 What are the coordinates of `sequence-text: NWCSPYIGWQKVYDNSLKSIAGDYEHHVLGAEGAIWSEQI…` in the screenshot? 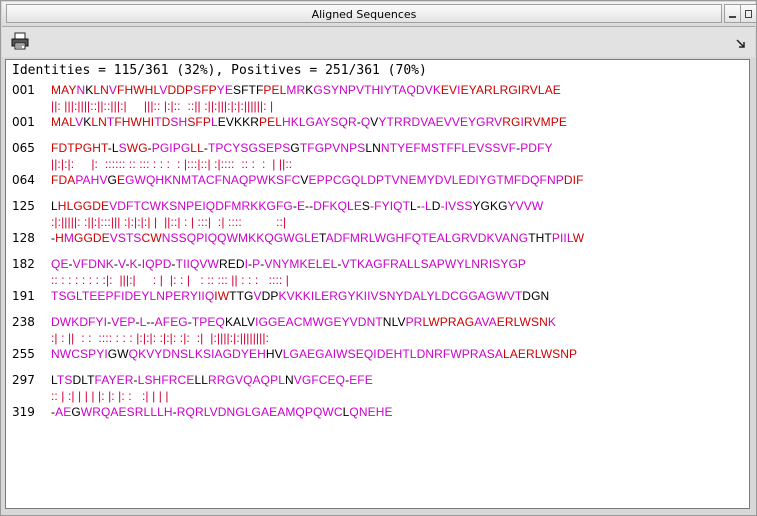 It's located at (314, 354).